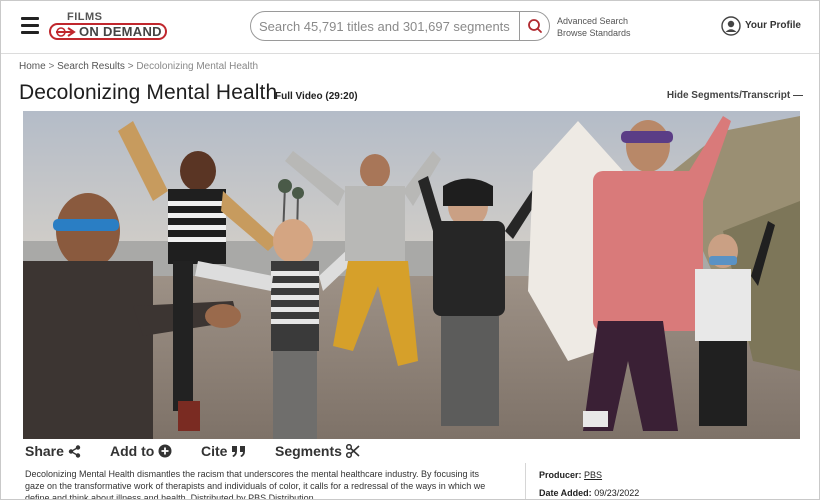 The height and width of the screenshot is (500, 820). Describe the element at coordinates (560, 475) in the screenshot. I see `producer-label: Producer:` at that location.